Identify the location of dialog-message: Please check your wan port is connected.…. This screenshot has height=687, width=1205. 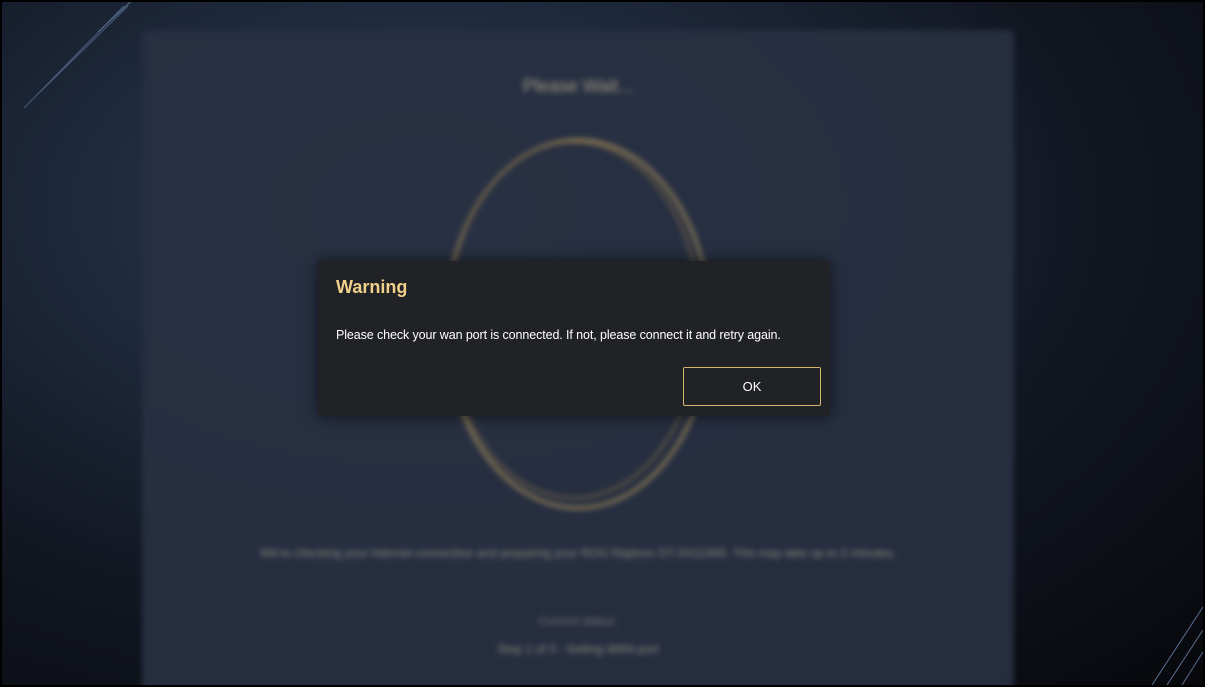
(558, 335).